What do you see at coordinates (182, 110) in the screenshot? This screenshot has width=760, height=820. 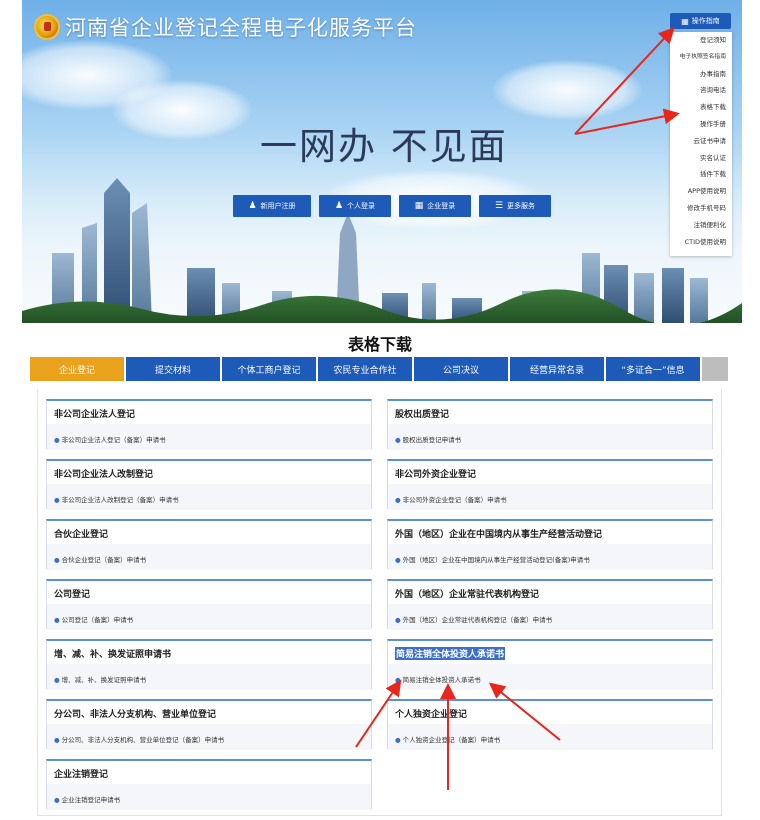 I see `cloud-decoration` at bounding box center [182, 110].